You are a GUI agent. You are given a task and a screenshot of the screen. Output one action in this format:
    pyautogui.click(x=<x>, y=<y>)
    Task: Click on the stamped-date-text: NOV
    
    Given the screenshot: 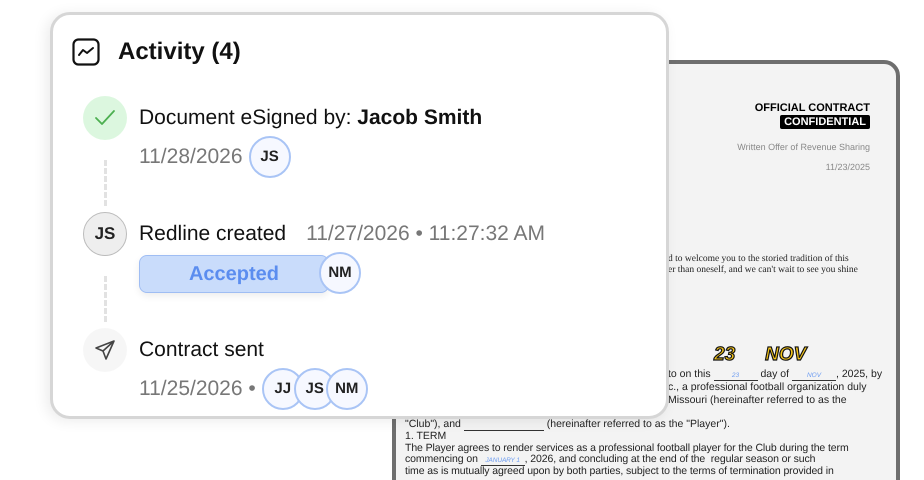 What is the action you would take?
    pyautogui.click(x=785, y=355)
    